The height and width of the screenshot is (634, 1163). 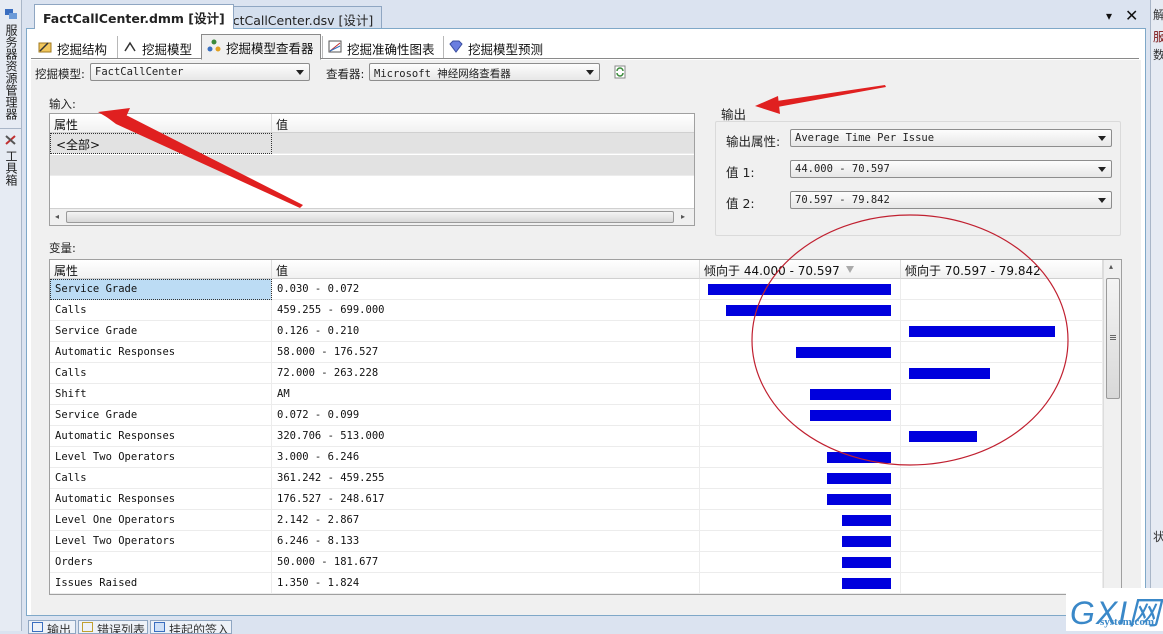 I want to click on input-row-empty, so click(x=372, y=165).